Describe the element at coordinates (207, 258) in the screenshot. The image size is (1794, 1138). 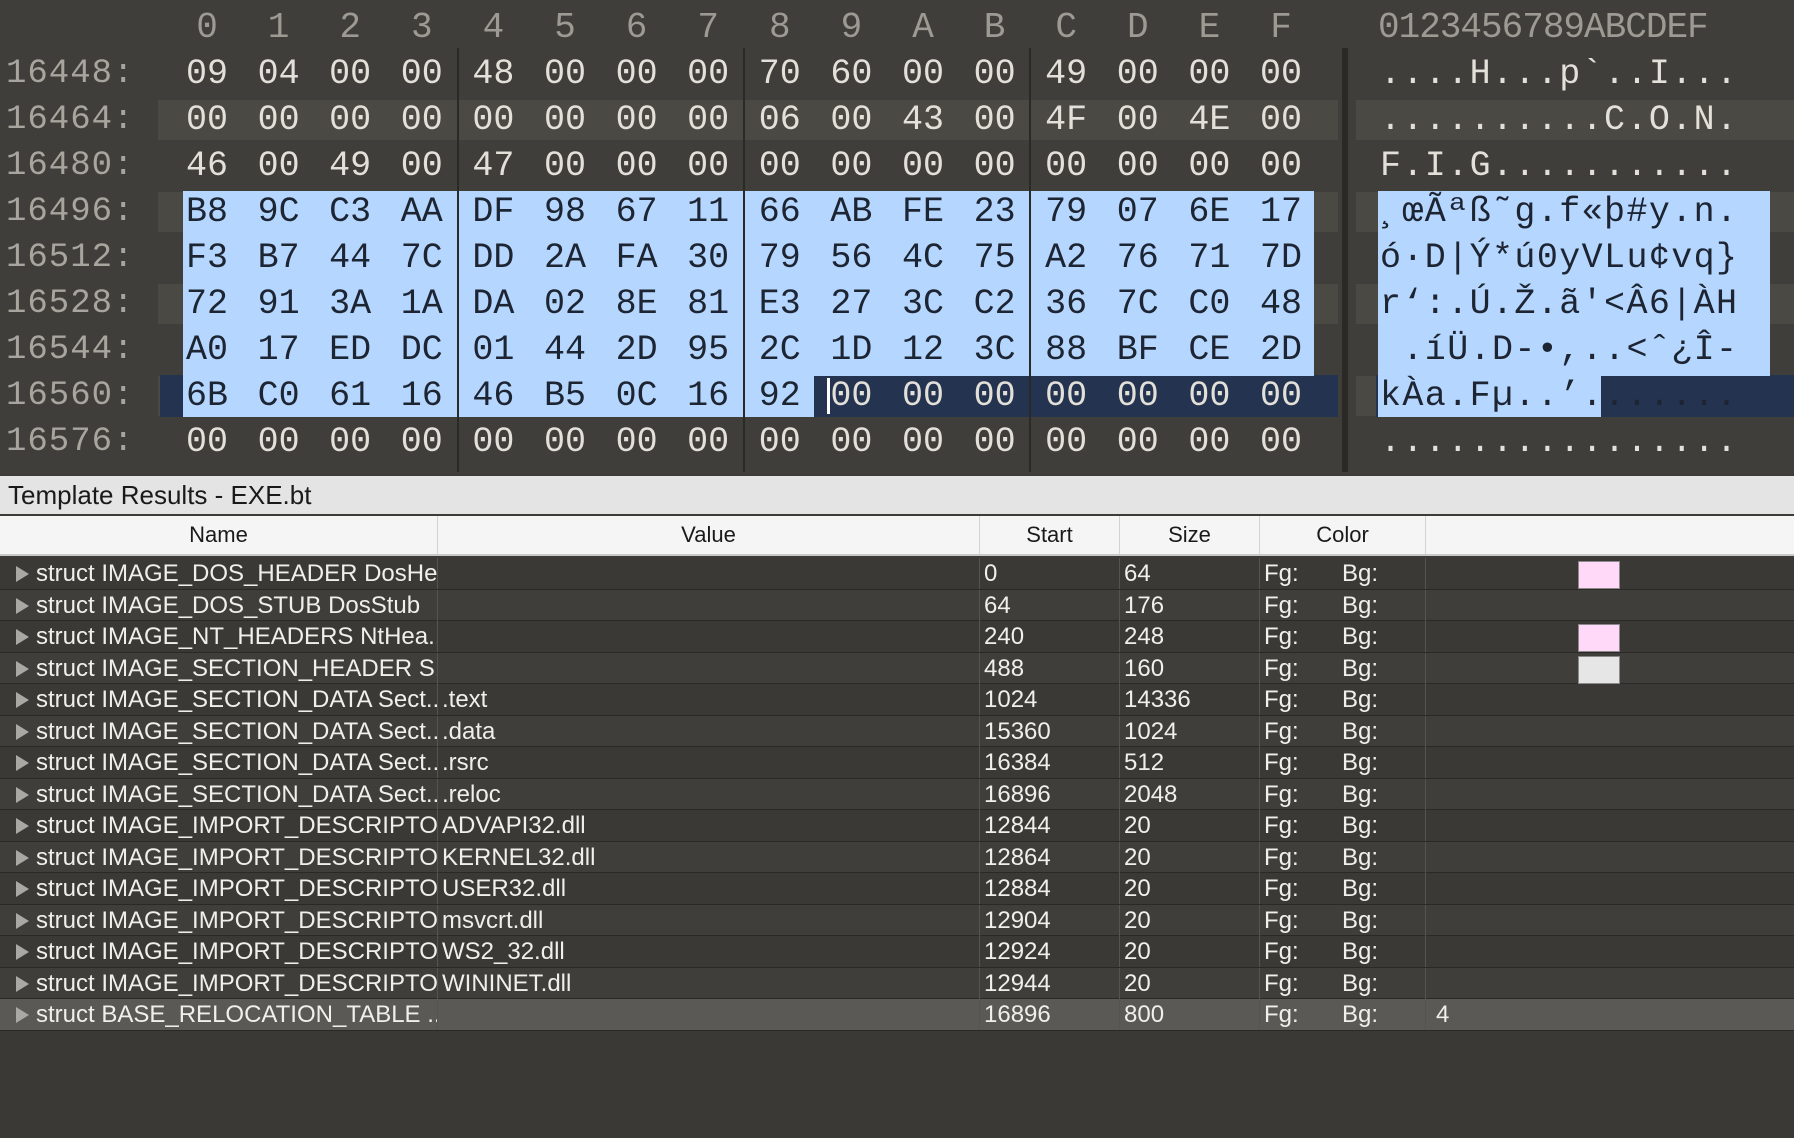
I see `hex-byte: F3` at that location.